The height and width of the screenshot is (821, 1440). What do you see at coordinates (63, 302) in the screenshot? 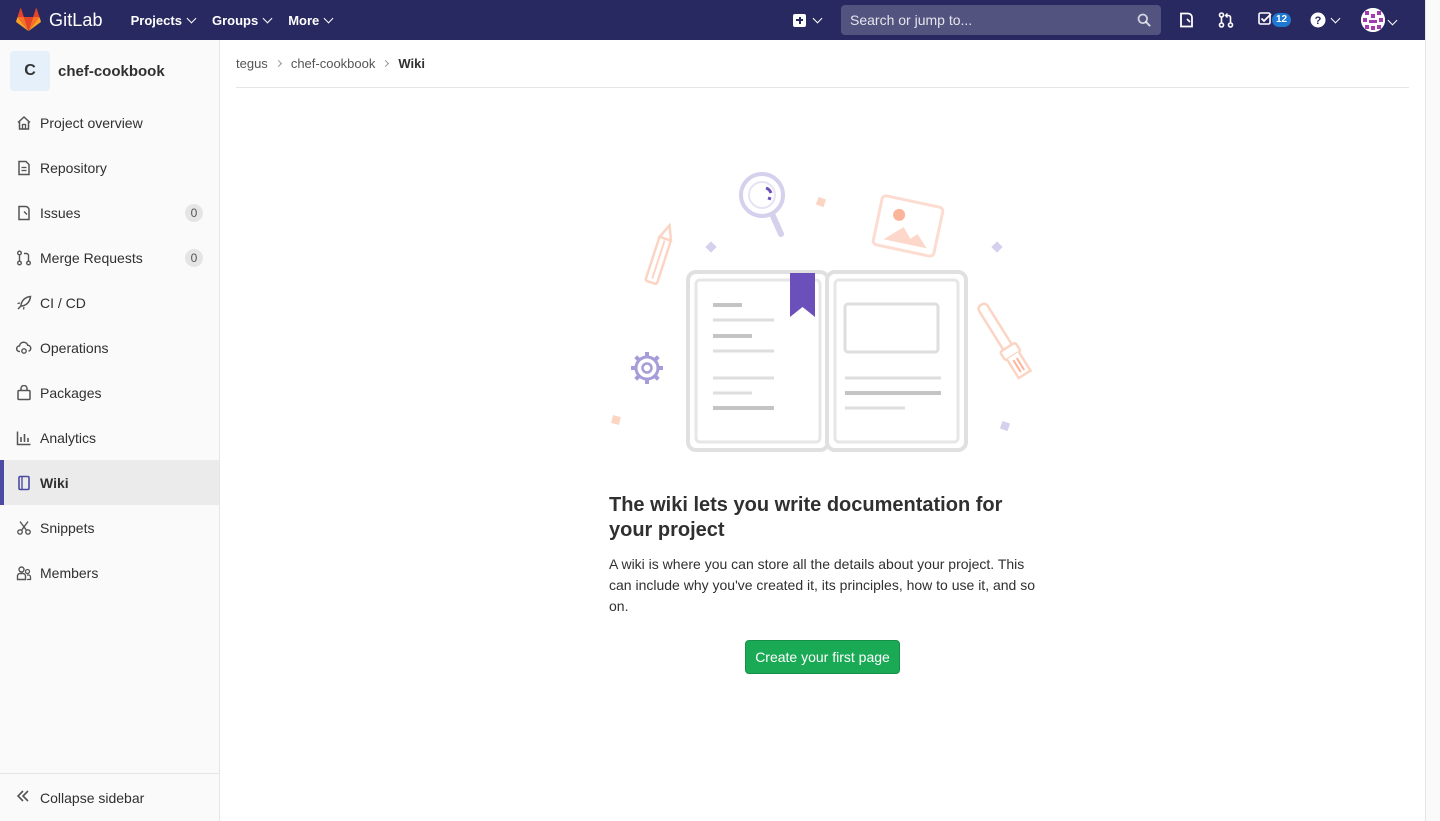
I see `sidebar-item-label: CI / CD` at bounding box center [63, 302].